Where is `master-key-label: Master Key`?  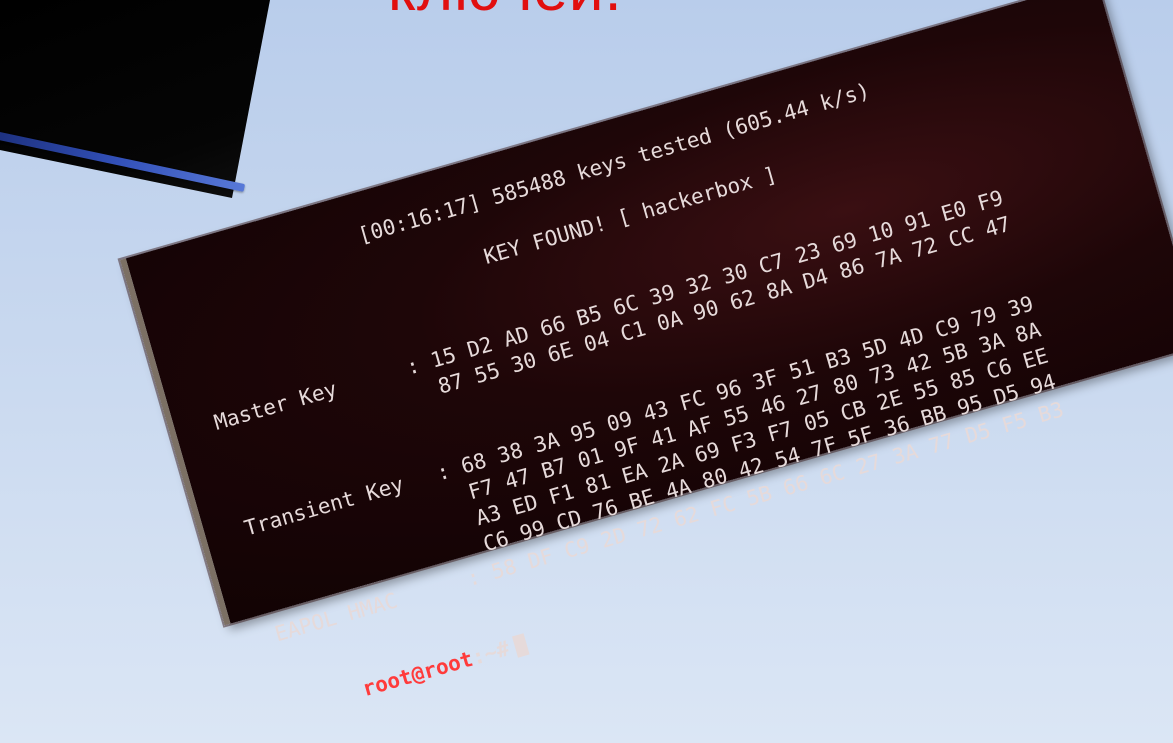 master-key-label: Master Key is located at coordinates (275, 405).